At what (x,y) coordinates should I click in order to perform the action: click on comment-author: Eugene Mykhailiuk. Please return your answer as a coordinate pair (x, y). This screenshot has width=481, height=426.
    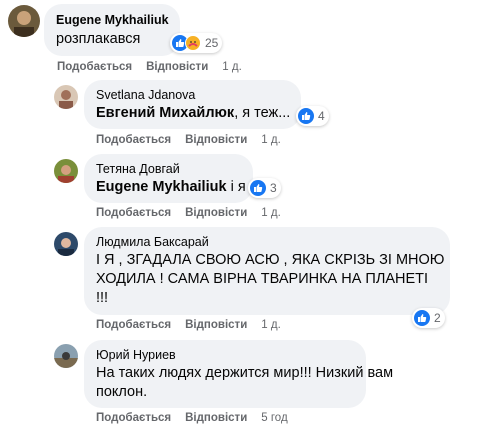
    Looking at the image, I should click on (112, 20).